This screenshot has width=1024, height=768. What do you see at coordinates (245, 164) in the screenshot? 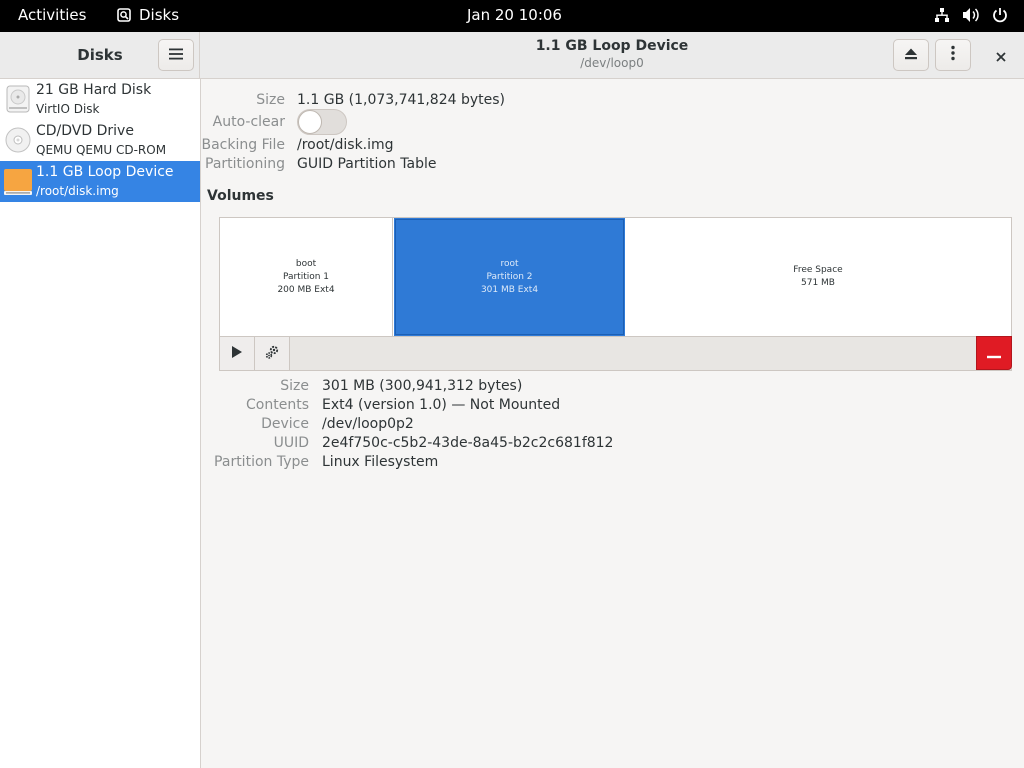
I see `partitioning-label: Partitioning` at bounding box center [245, 164].